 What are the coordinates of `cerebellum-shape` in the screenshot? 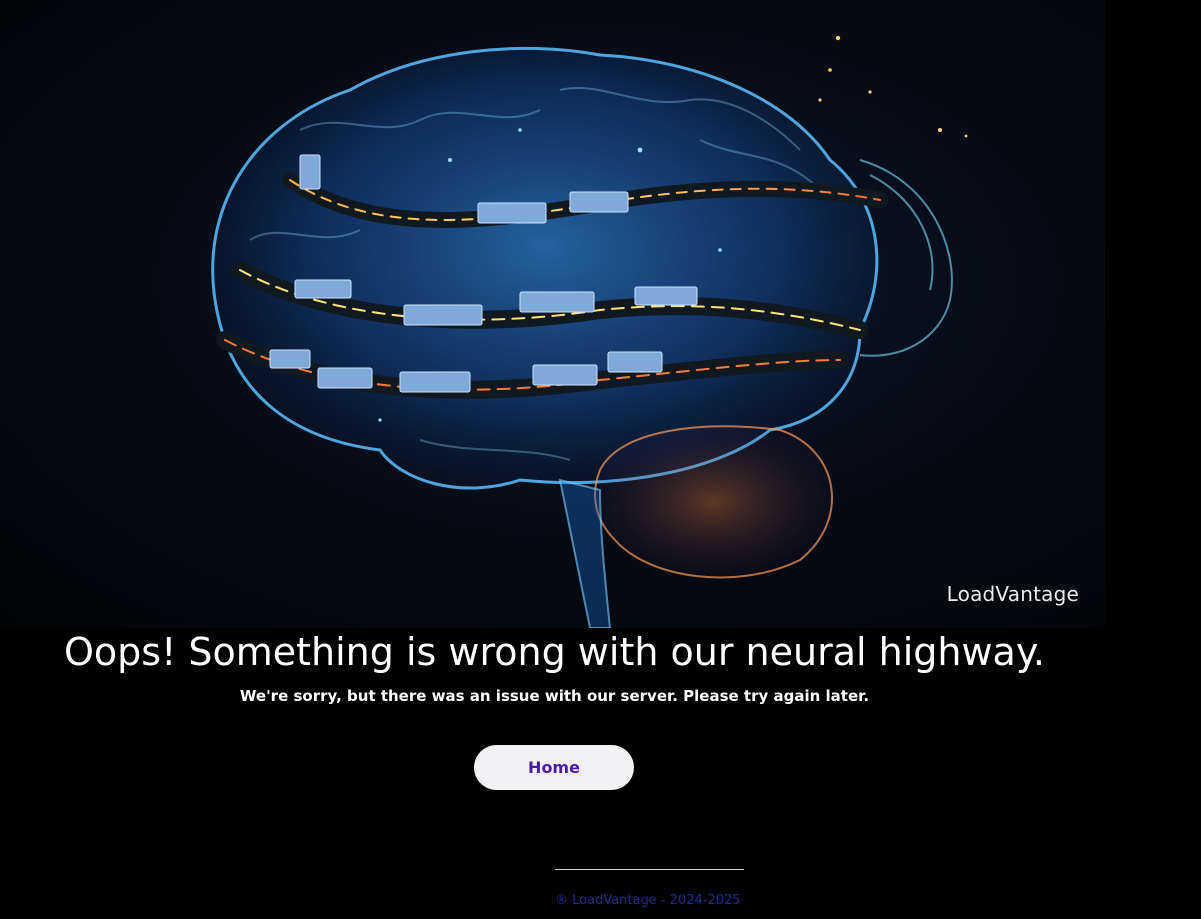 It's located at (713, 502).